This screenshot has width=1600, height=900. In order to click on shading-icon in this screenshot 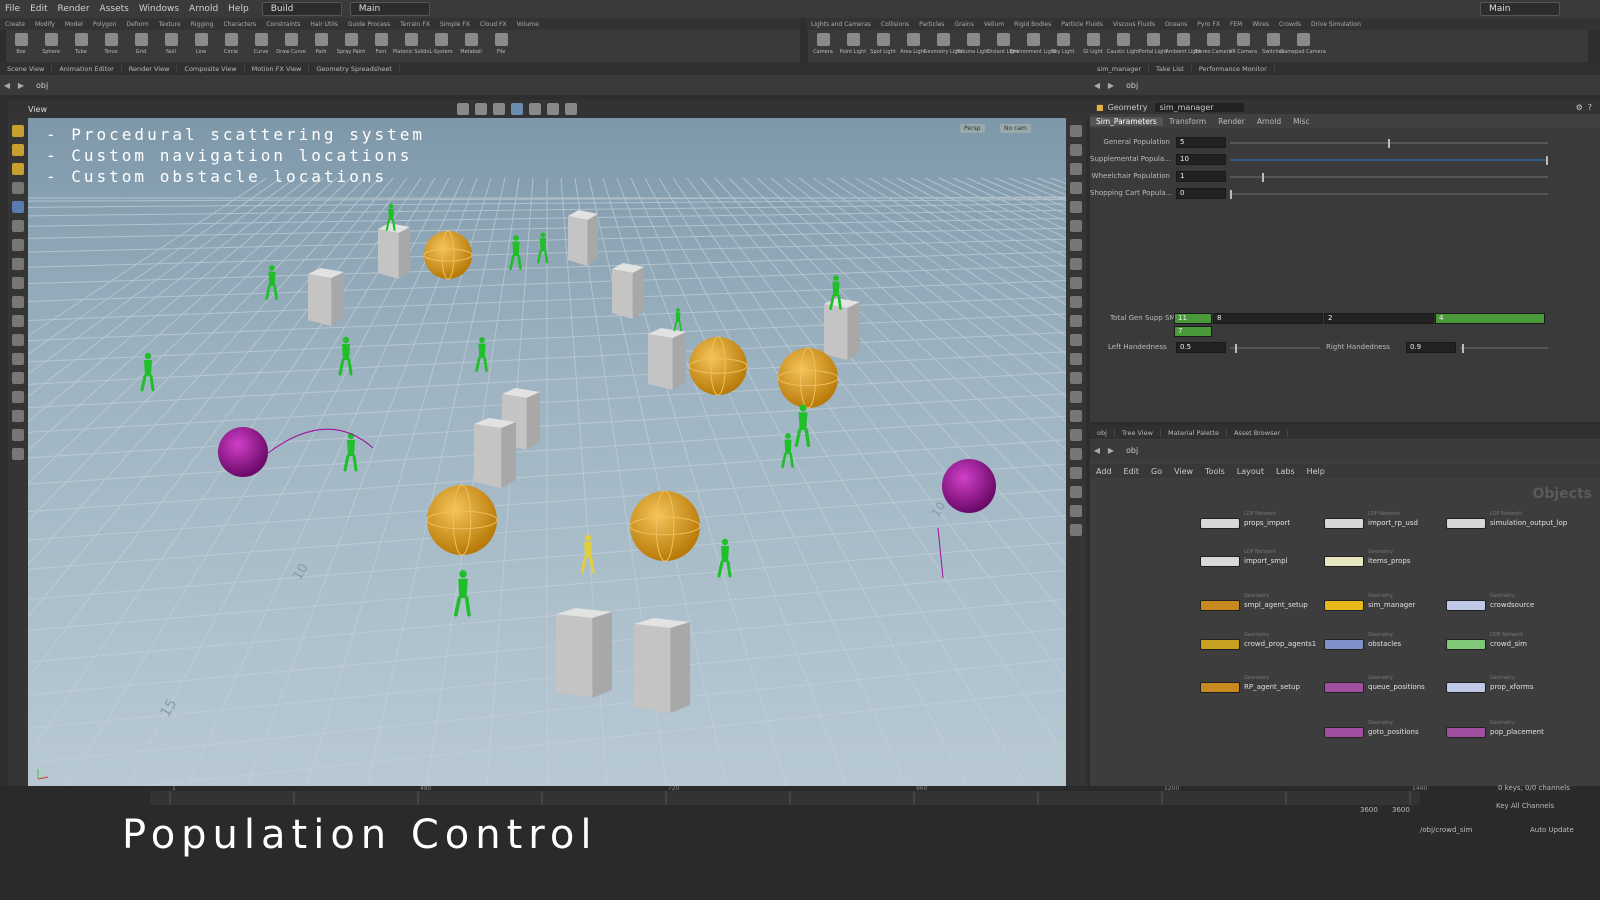, I will do `click(534, 109)`.